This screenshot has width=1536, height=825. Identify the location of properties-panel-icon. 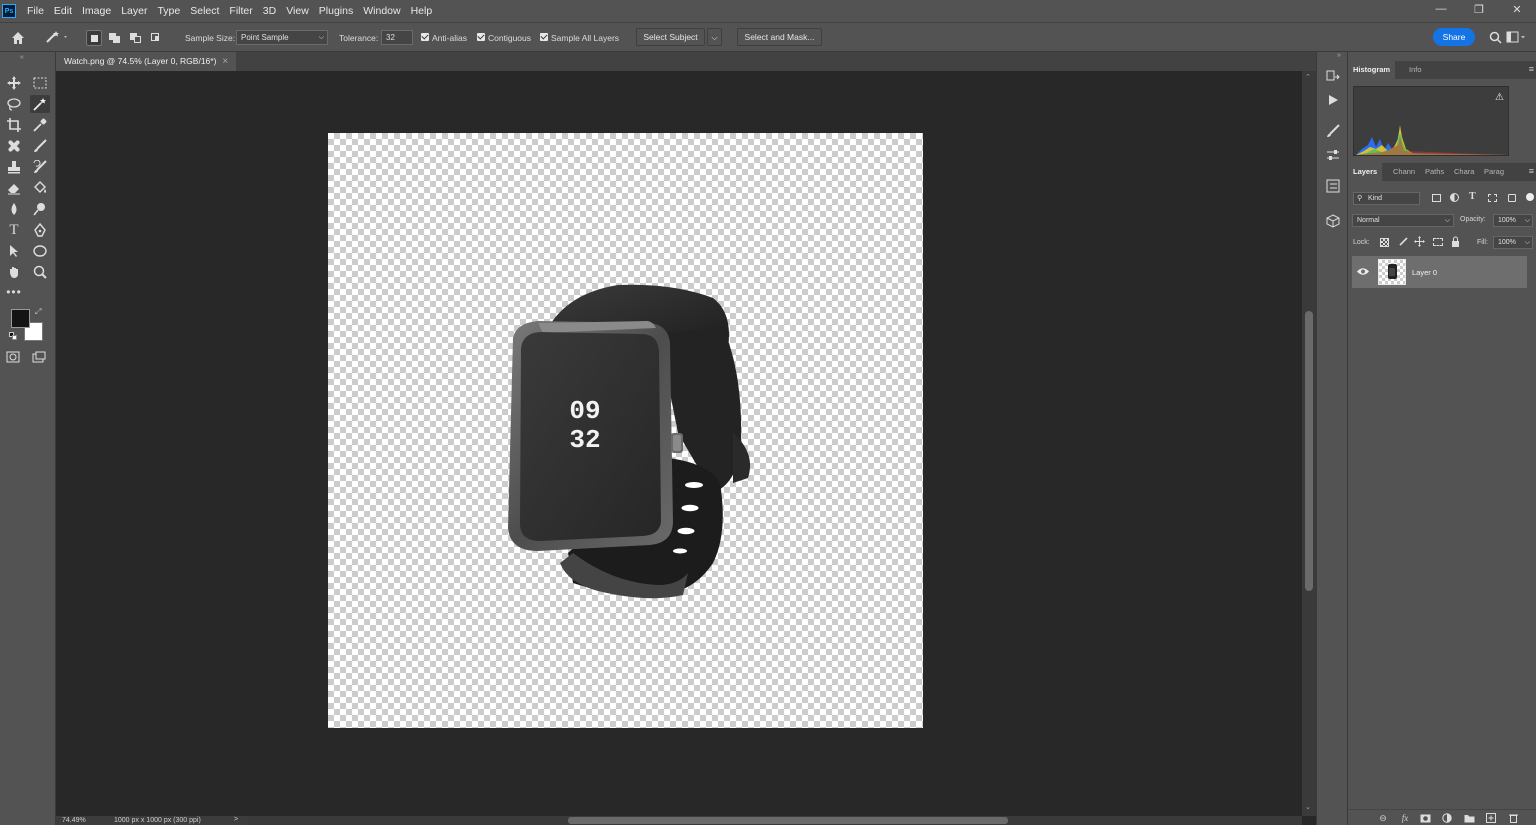
(1333, 186).